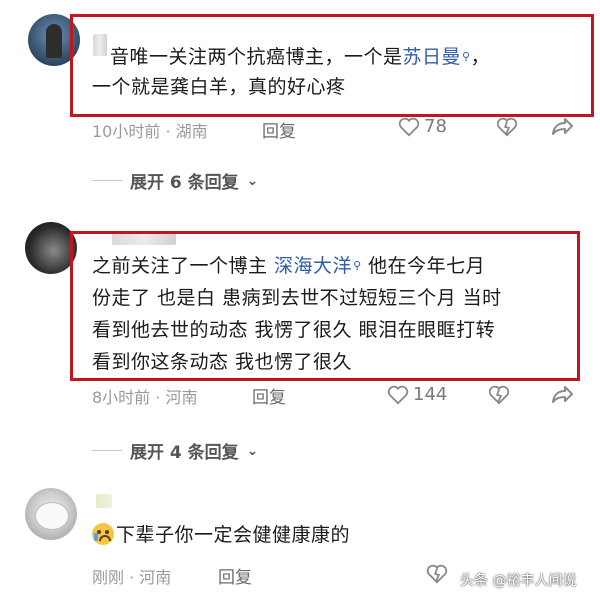 The width and height of the screenshot is (600, 600). What do you see at coordinates (104, 501) in the screenshot?
I see `username-blurred` at bounding box center [104, 501].